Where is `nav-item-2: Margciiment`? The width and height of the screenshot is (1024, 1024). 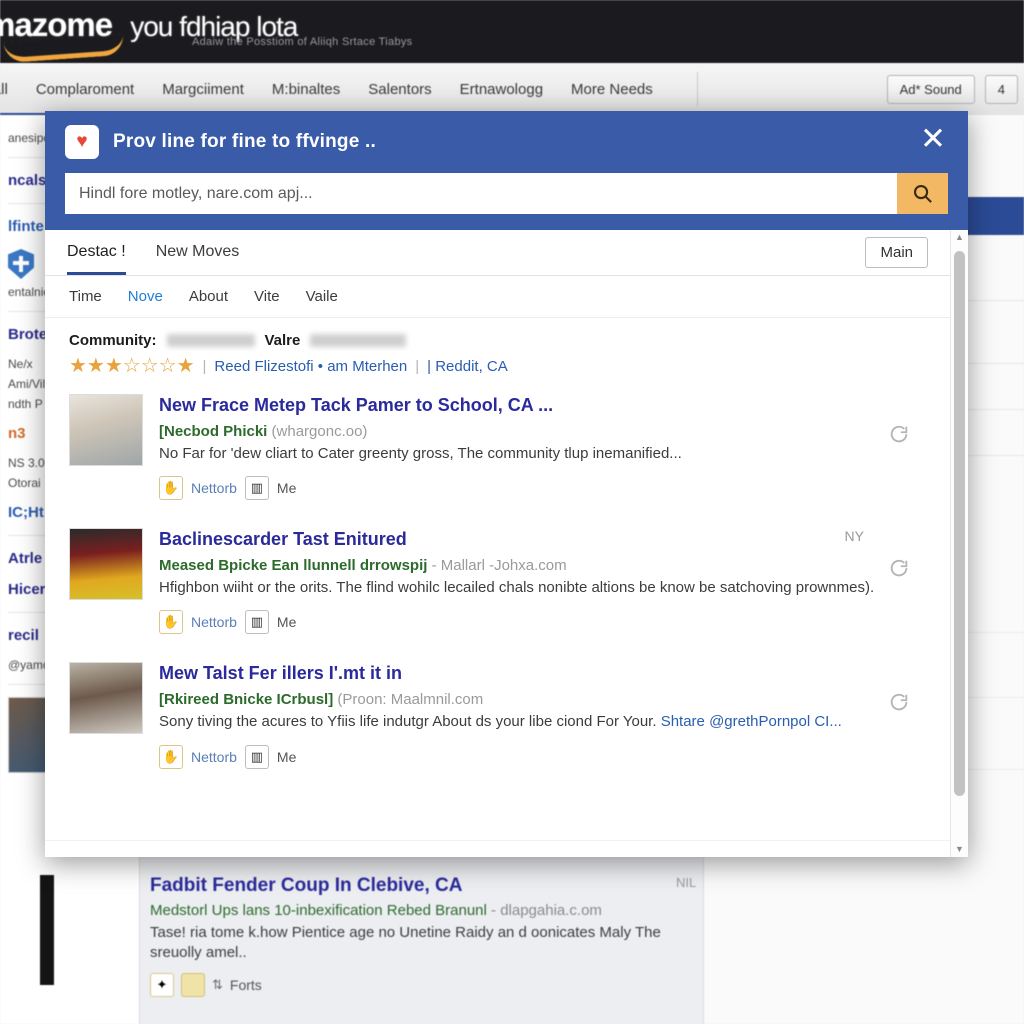
nav-item-2: Margciiment is located at coordinates (203, 89).